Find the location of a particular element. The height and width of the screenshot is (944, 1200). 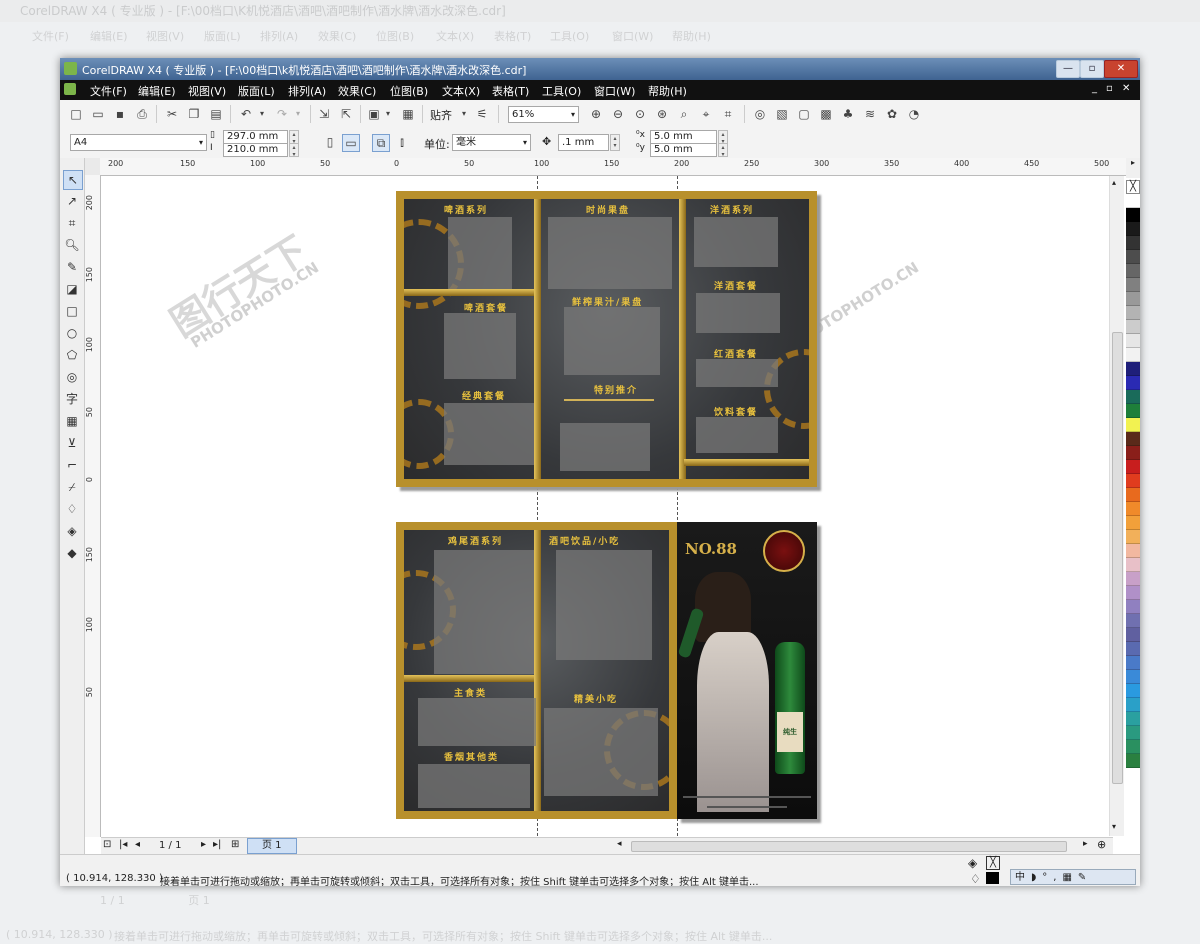

page-height-field: 210.0 mm is located at coordinates (255, 150).